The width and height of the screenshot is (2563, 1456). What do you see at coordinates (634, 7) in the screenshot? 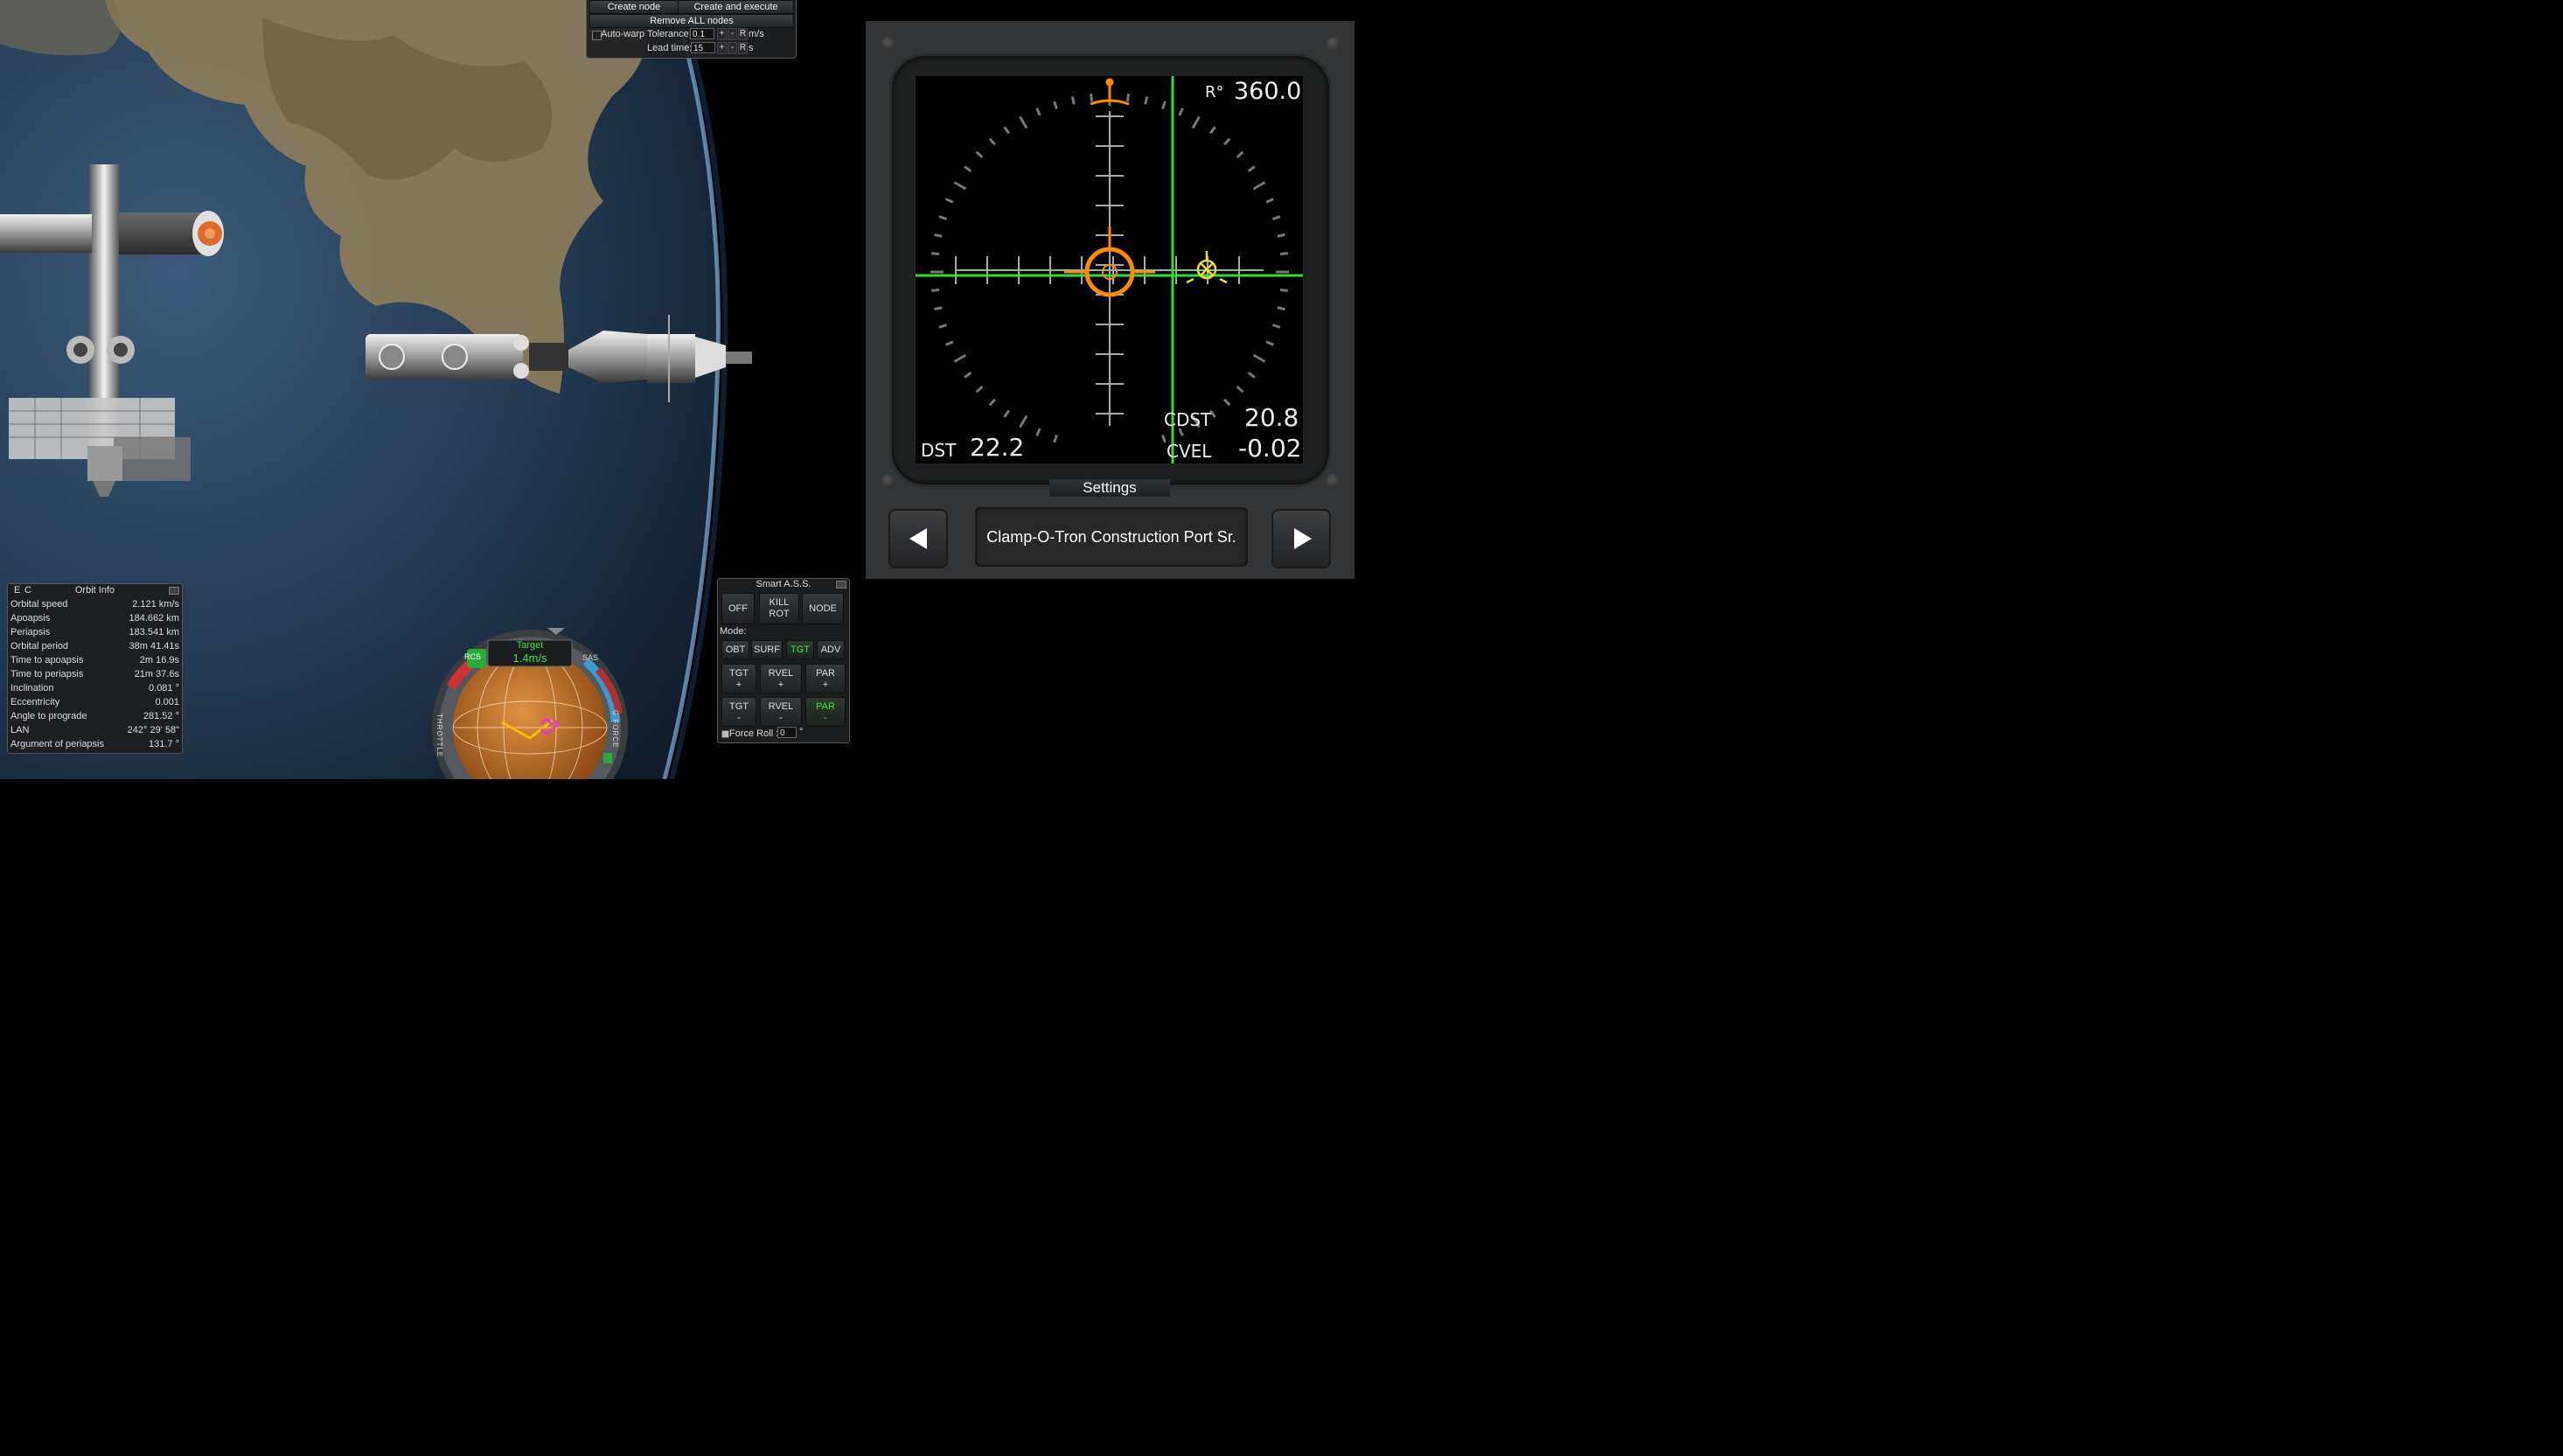
I see `create-node-button: Create node` at bounding box center [634, 7].